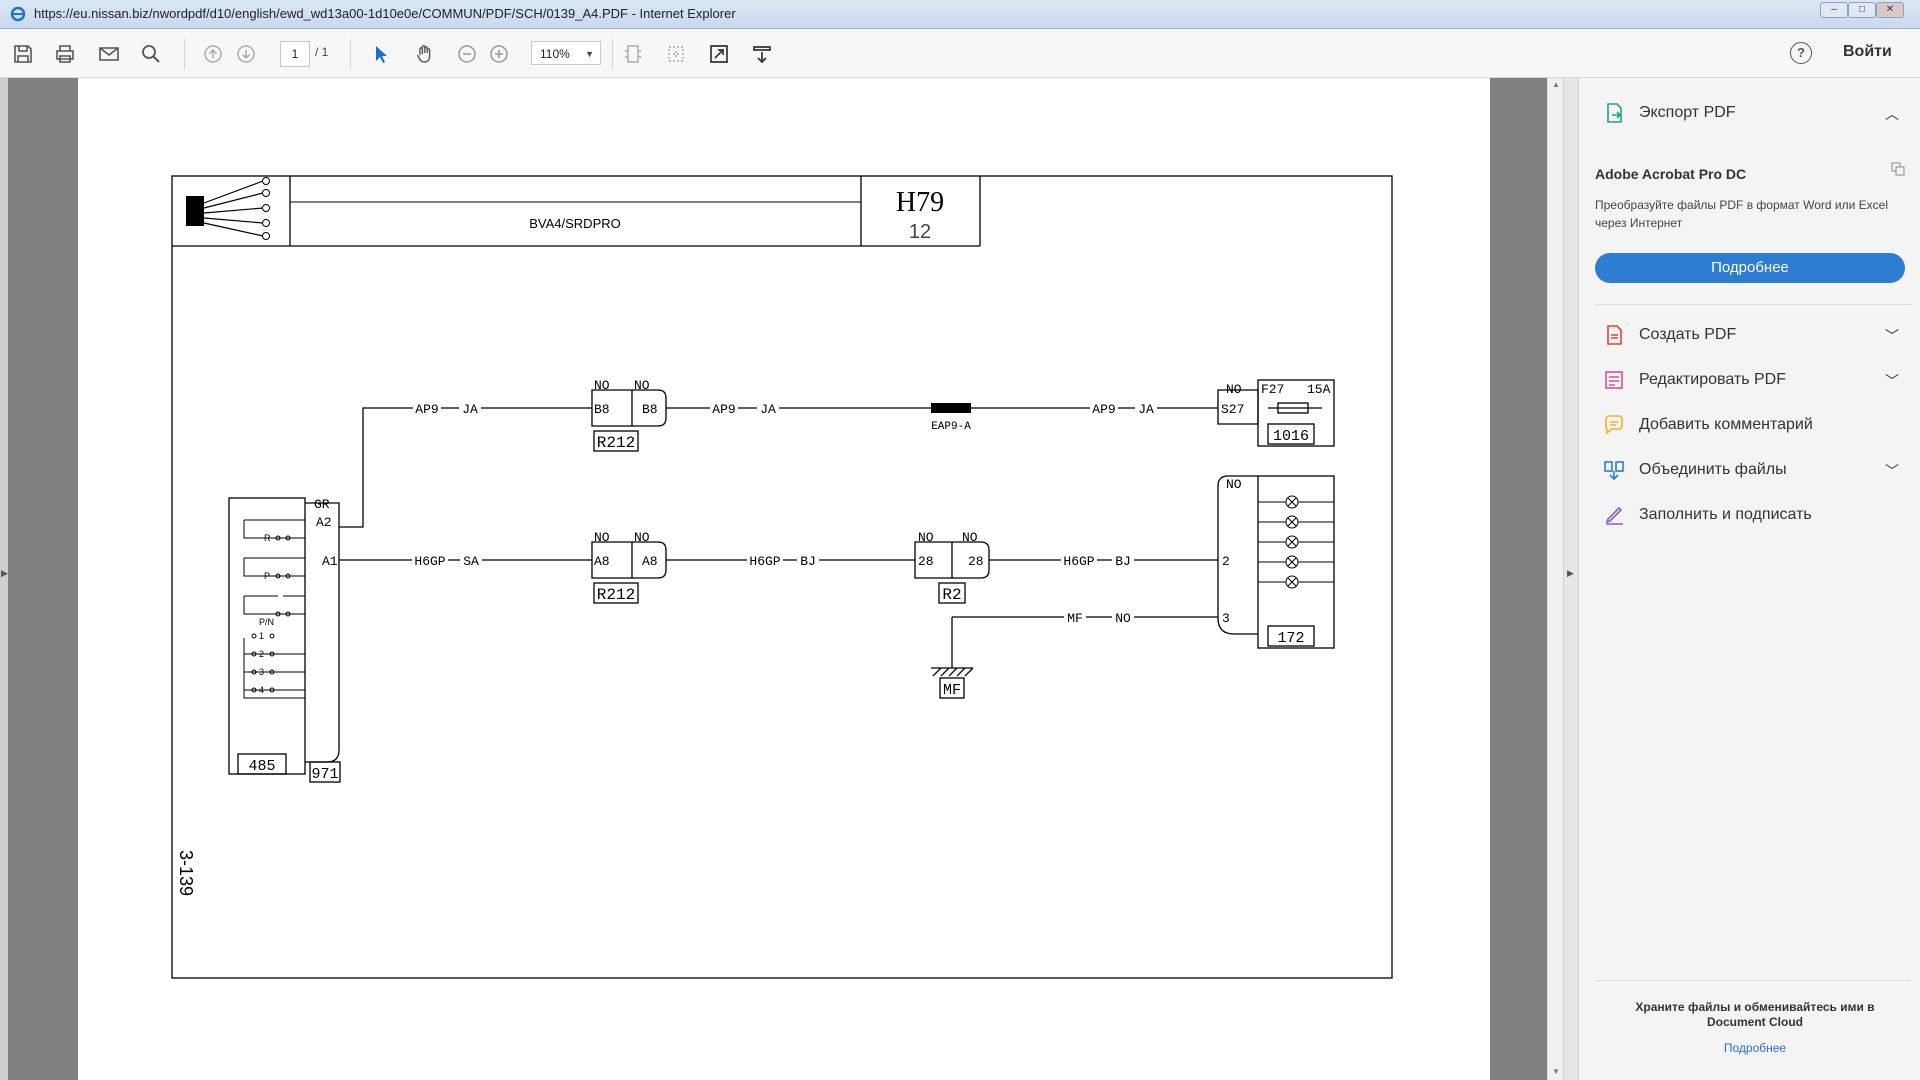  What do you see at coordinates (322, 504) in the screenshot?
I see `wire-label: GR` at bounding box center [322, 504].